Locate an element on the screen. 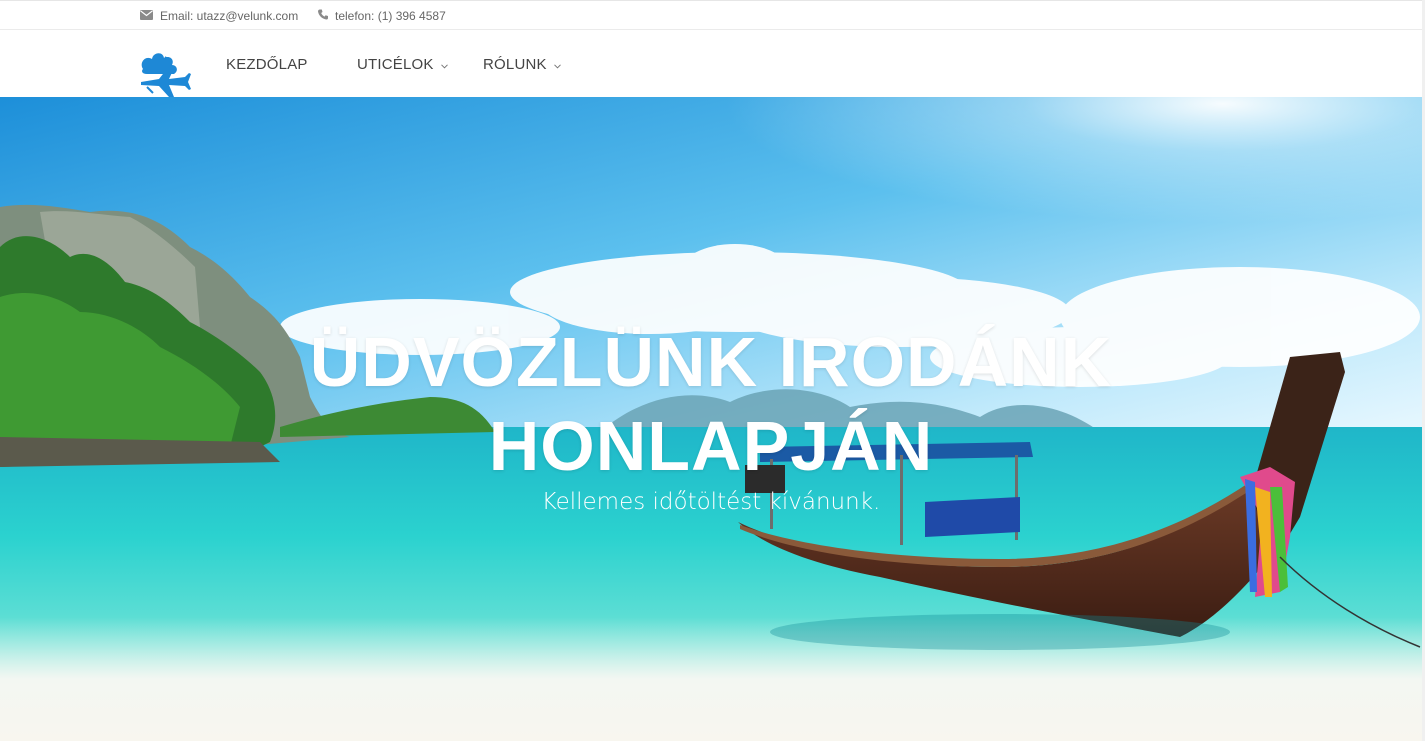 This screenshot has width=1425, height=741. phone-contact: telefon: (1) 396 4587 is located at coordinates (382, 16).